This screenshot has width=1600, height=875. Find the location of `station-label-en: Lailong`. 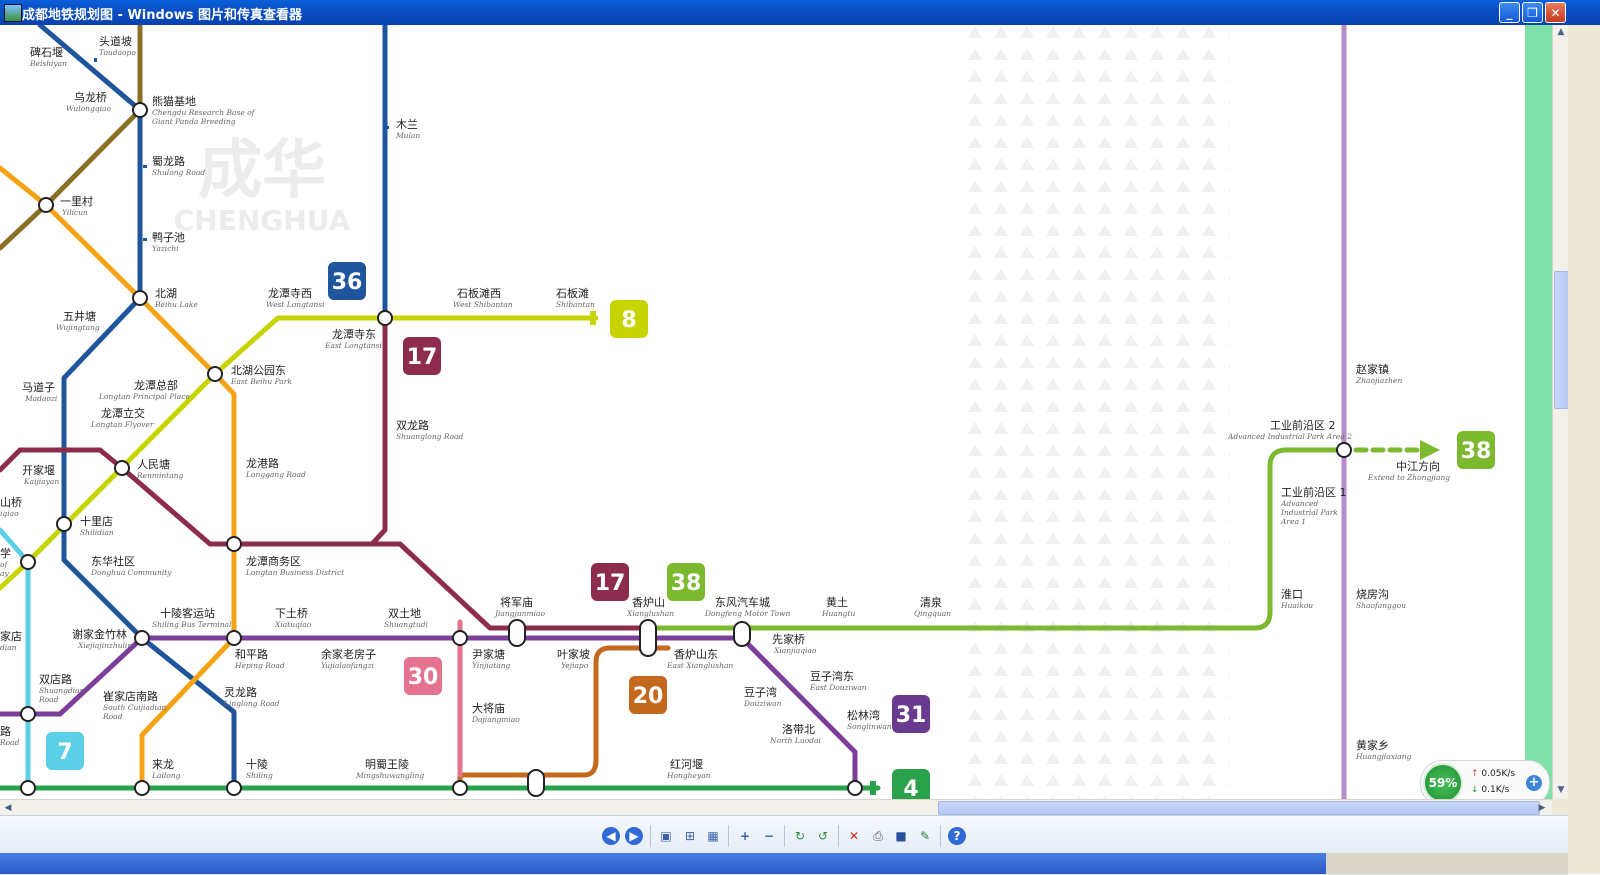

station-label-en: Lailong is located at coordinates (166, 775).